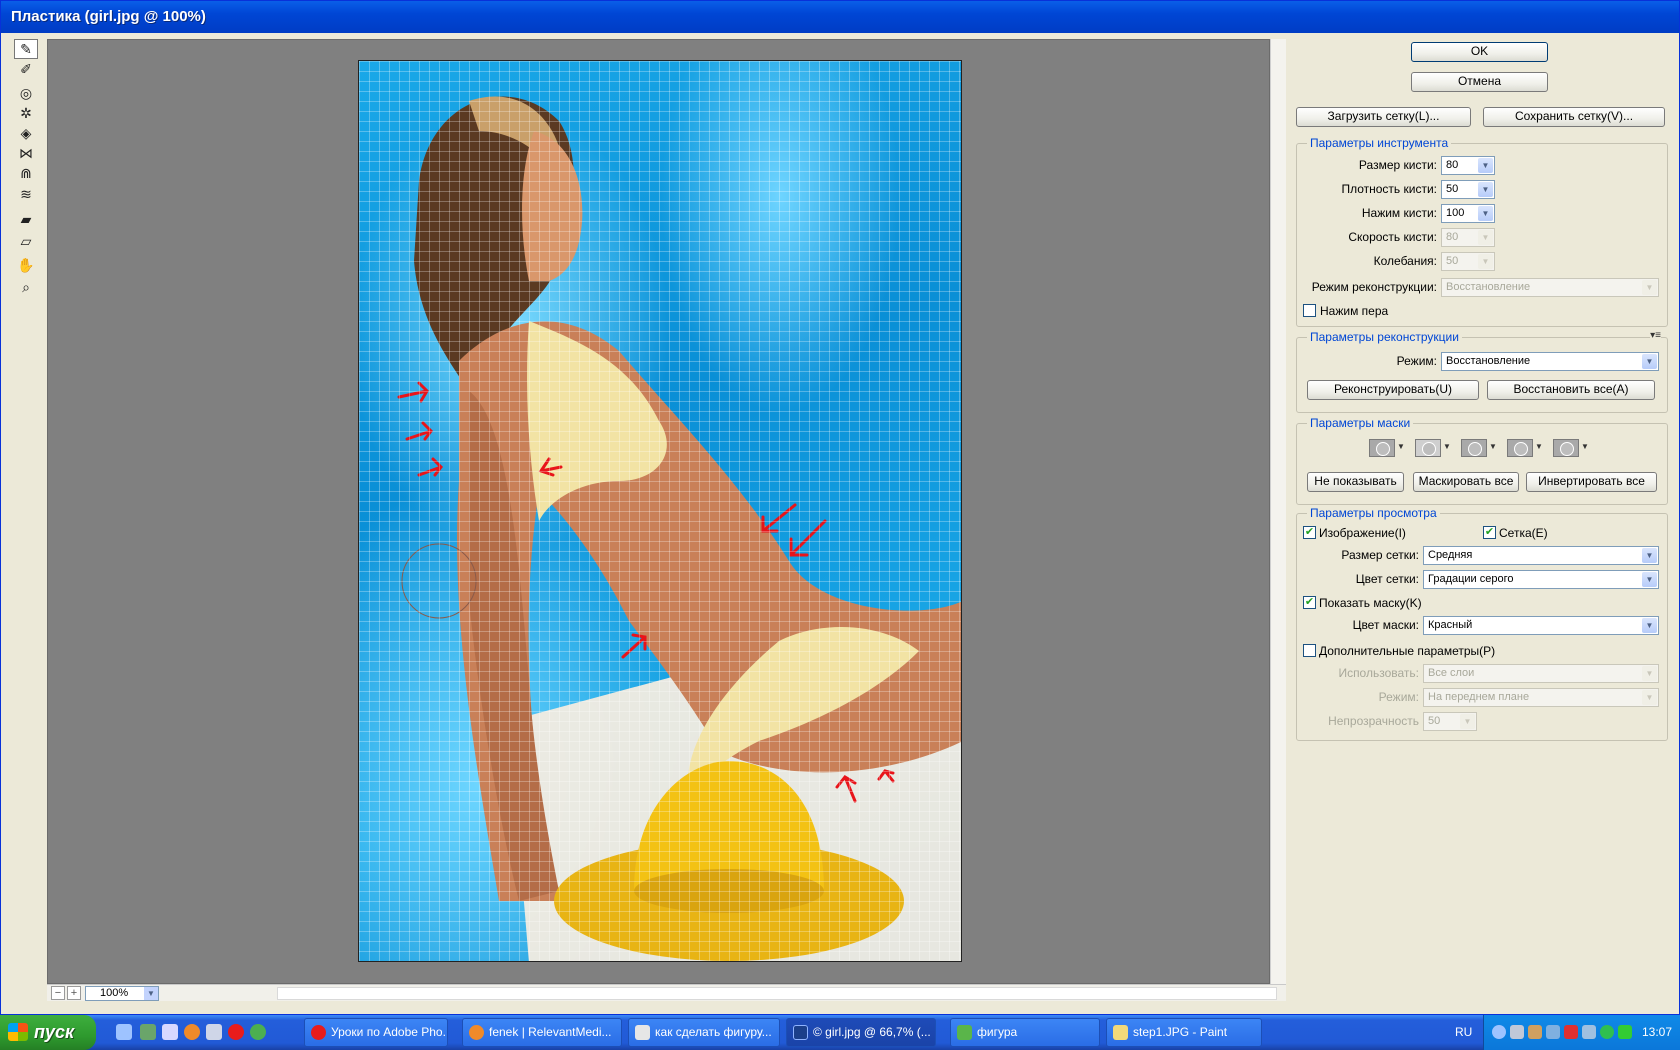 The image size is (1680, 1050). What do you see at coordinates (1025, 1032) in the screenshot?
I see `task-figura: фигура` at bounding box center [1025, 1032].